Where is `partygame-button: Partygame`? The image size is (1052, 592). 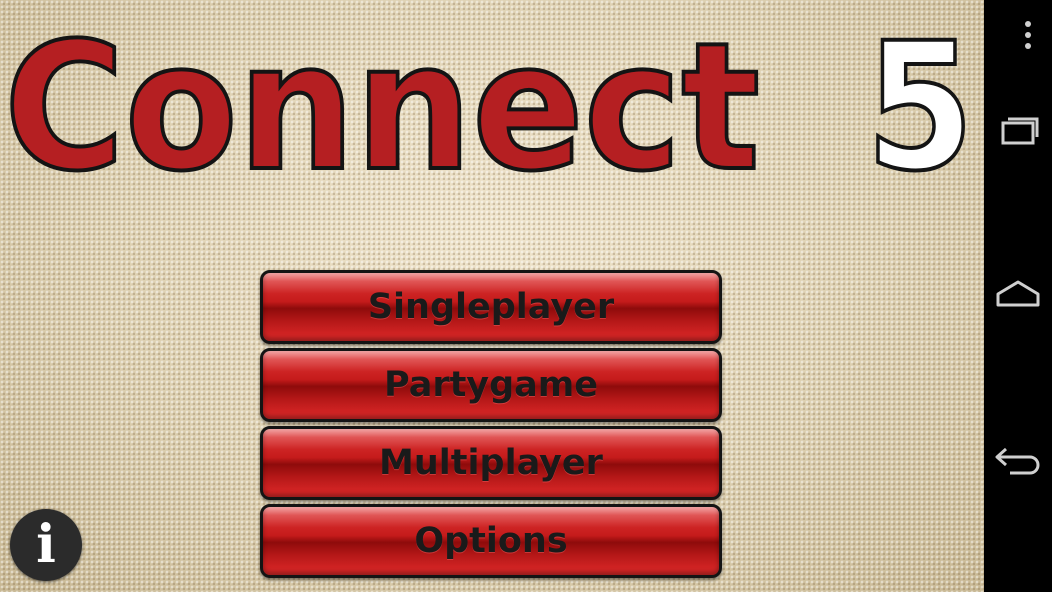 partygame-button: Partygame is located at coordinates (491, 385).